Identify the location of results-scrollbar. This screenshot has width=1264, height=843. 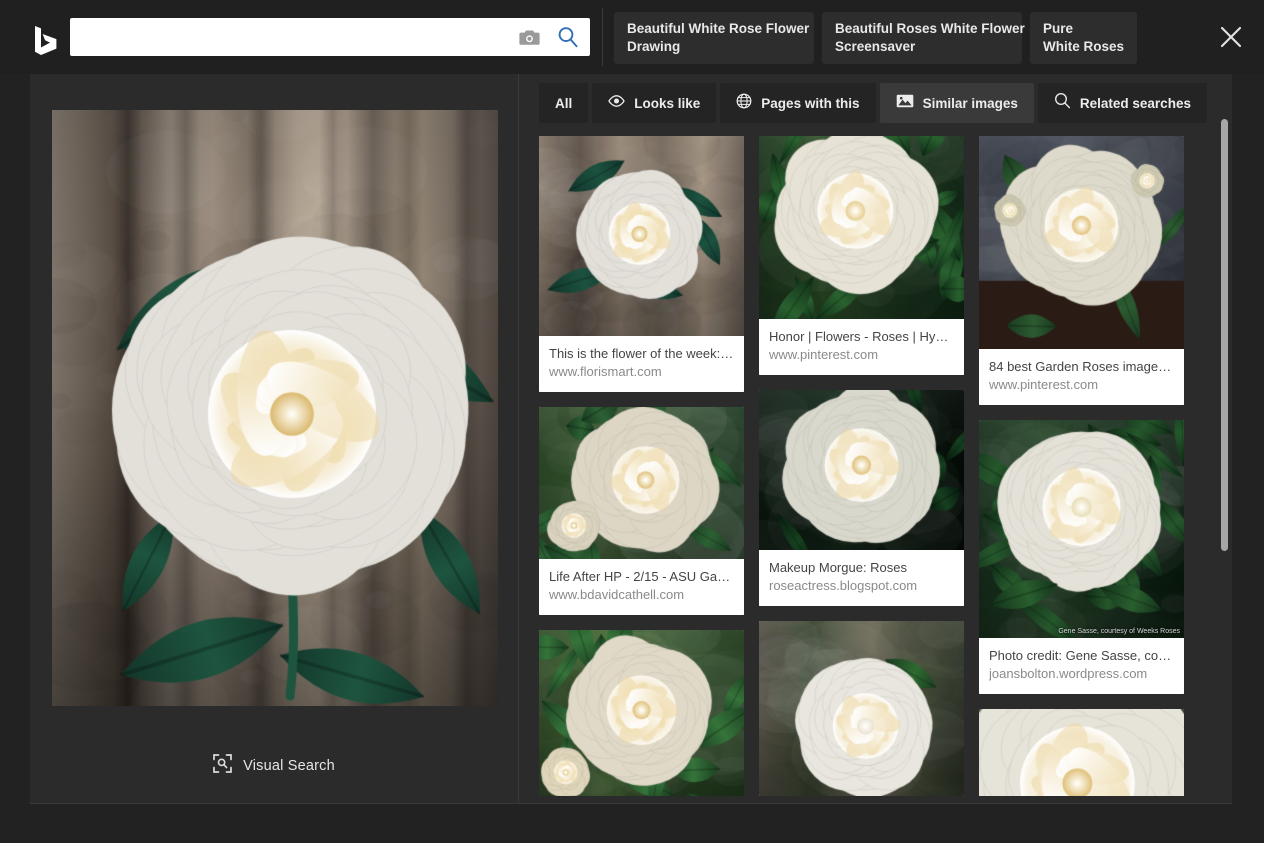
(1225, 459).